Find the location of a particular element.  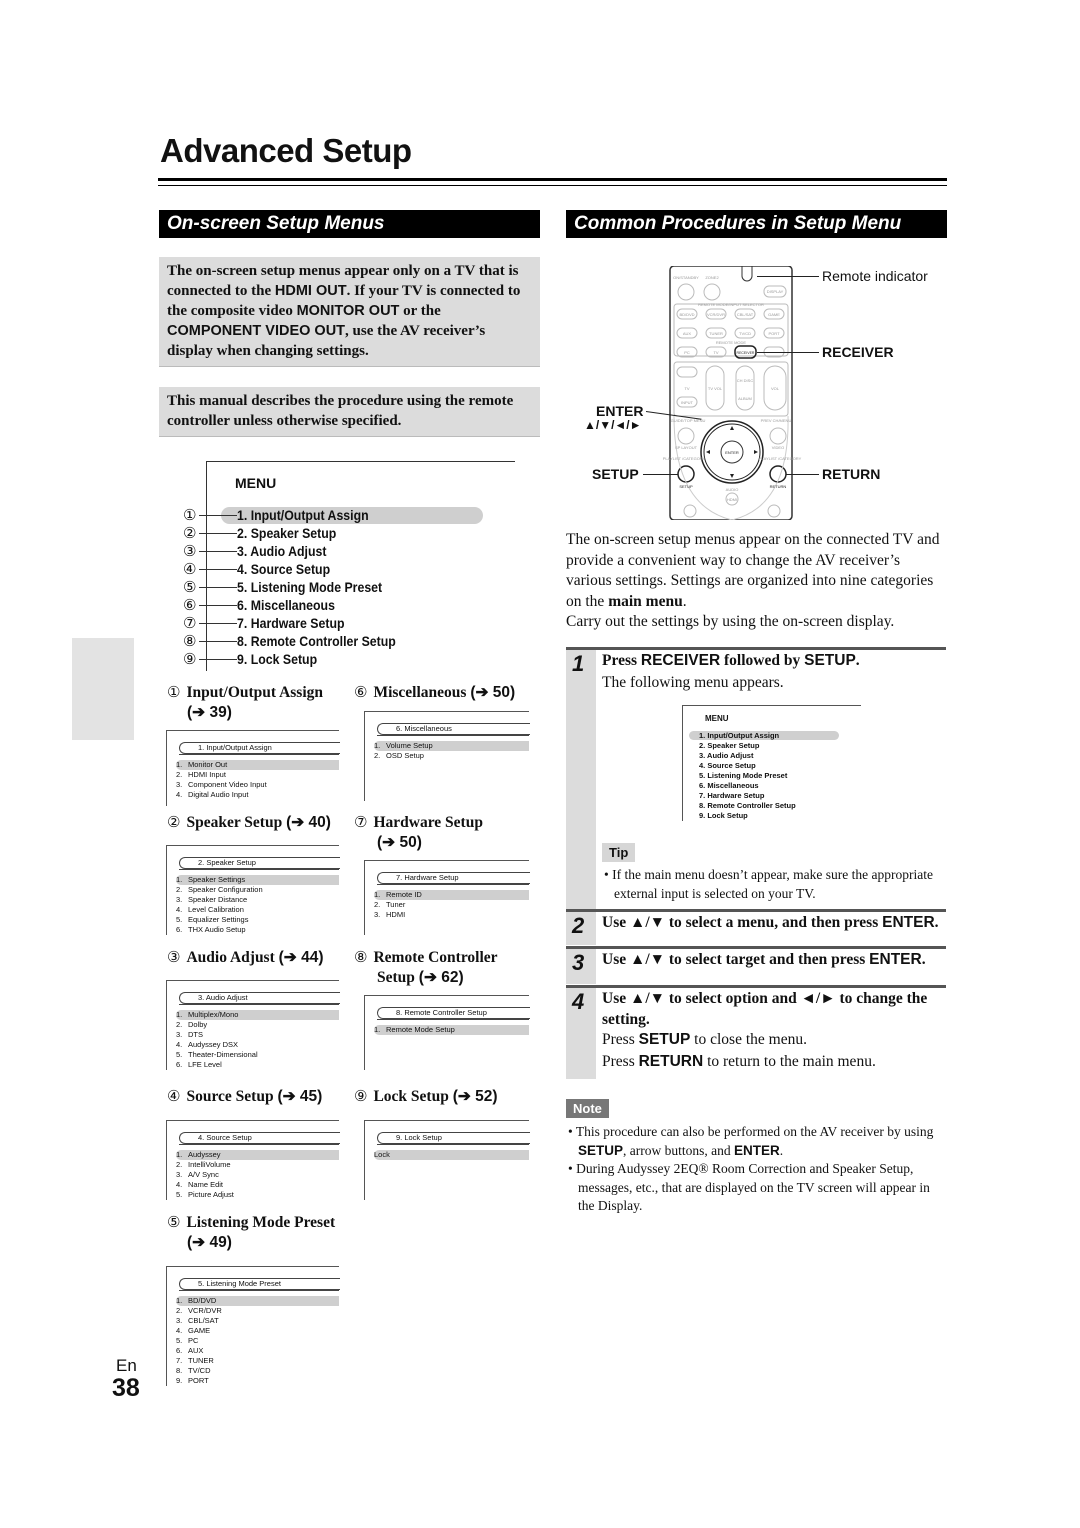

menu-item: 1. Input/Output Assign is located at coordinates (303, 515).